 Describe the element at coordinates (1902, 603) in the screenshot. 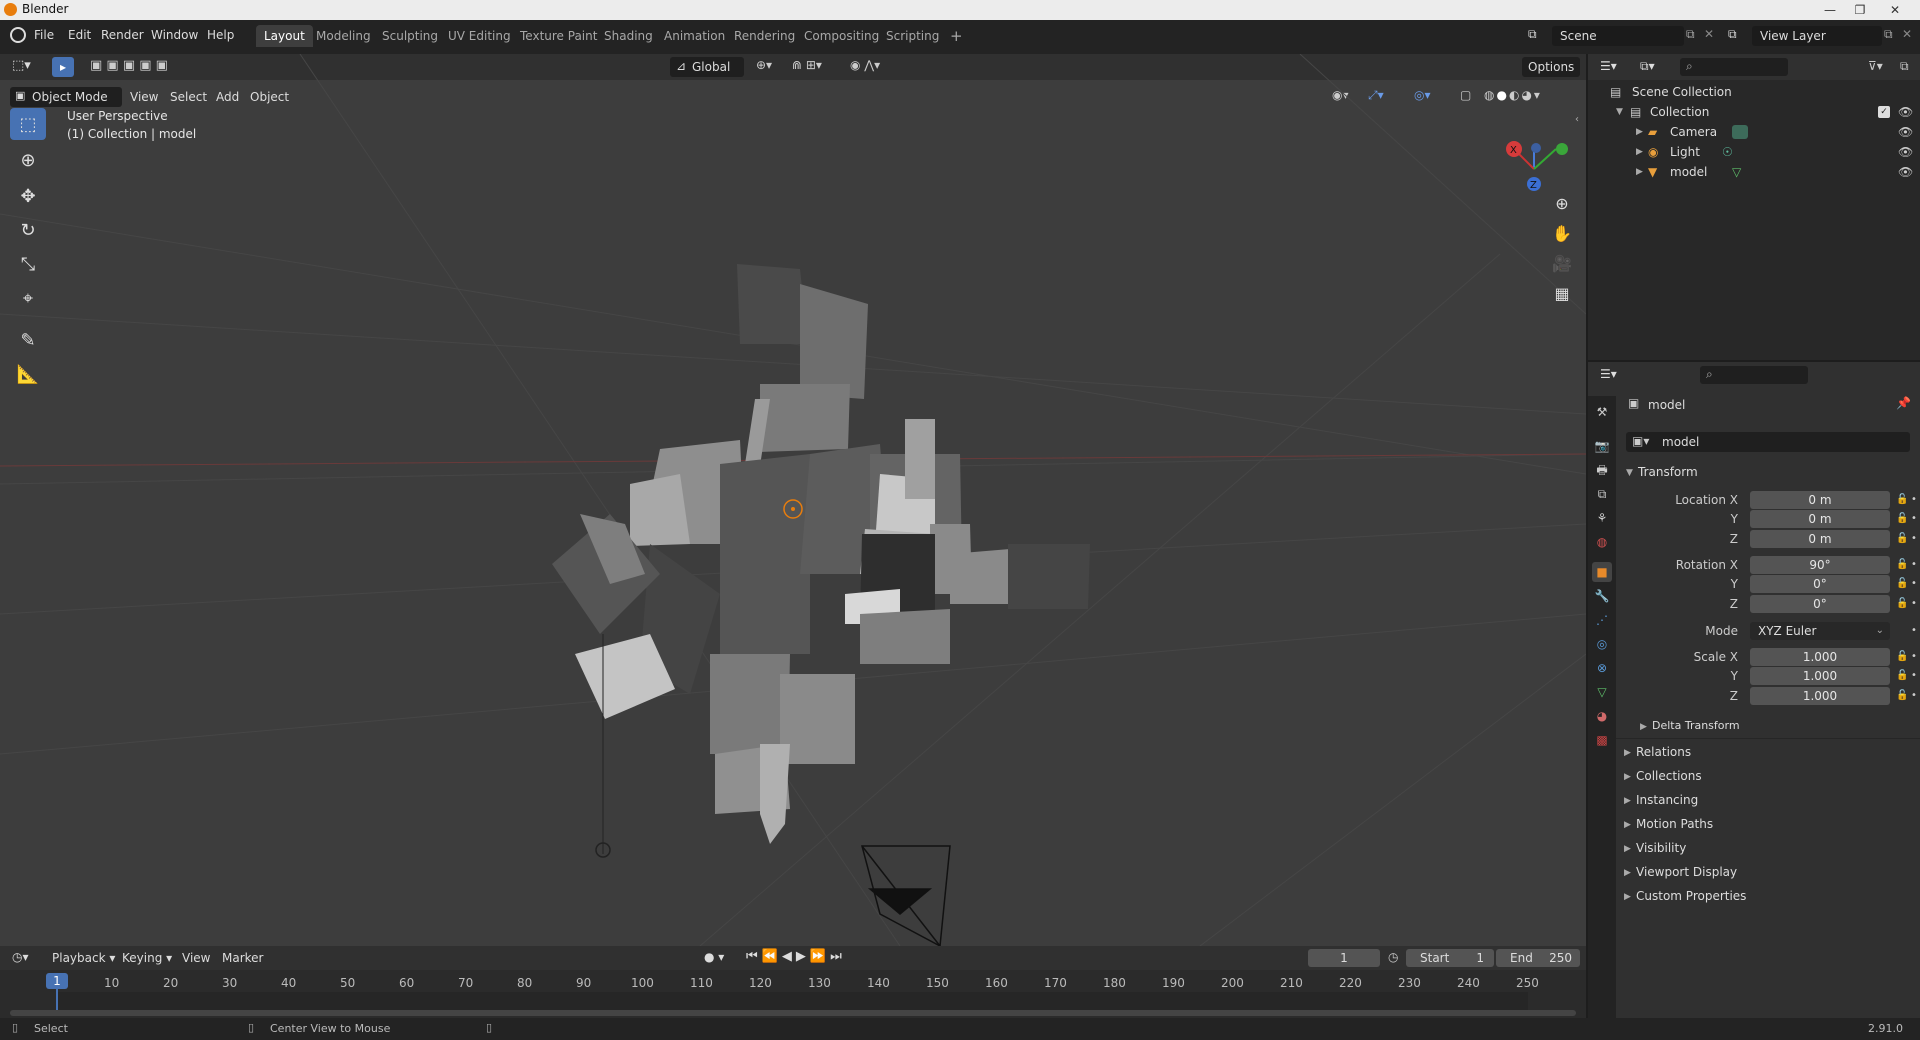

I see `rotation-z-lock-icon: 🔓` at that location.